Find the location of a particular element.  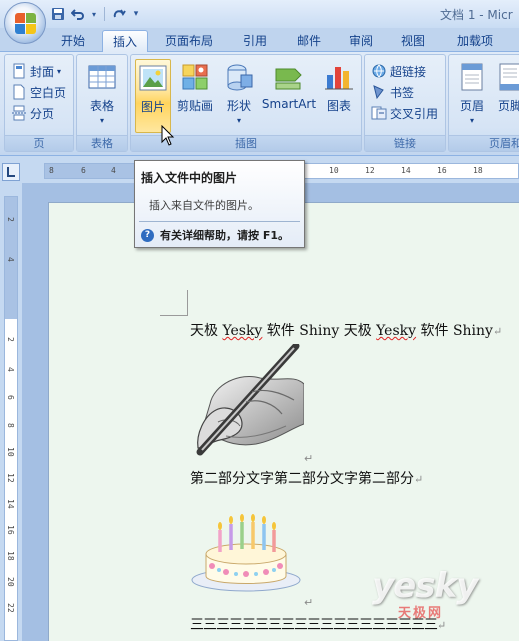

cover-page-icon is located at coordinates (19, 71).